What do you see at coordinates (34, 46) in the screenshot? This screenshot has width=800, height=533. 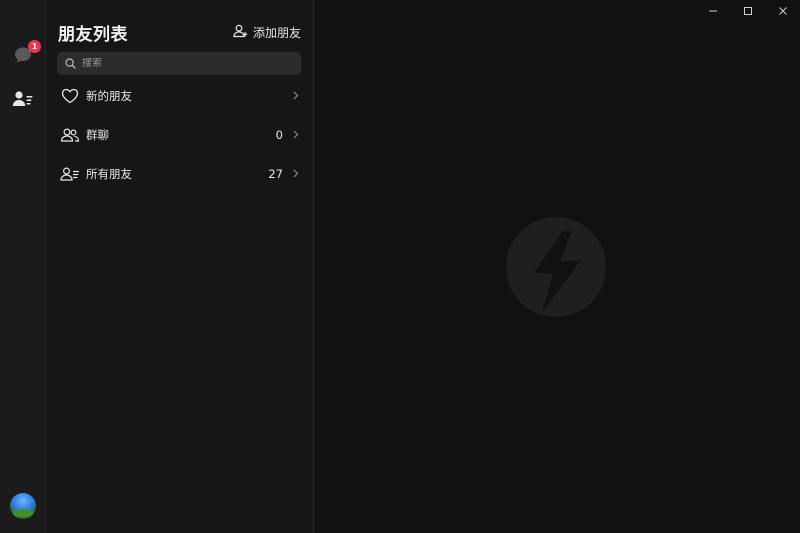 I see `unread-badge: 1` at bounding box center [34, 46].